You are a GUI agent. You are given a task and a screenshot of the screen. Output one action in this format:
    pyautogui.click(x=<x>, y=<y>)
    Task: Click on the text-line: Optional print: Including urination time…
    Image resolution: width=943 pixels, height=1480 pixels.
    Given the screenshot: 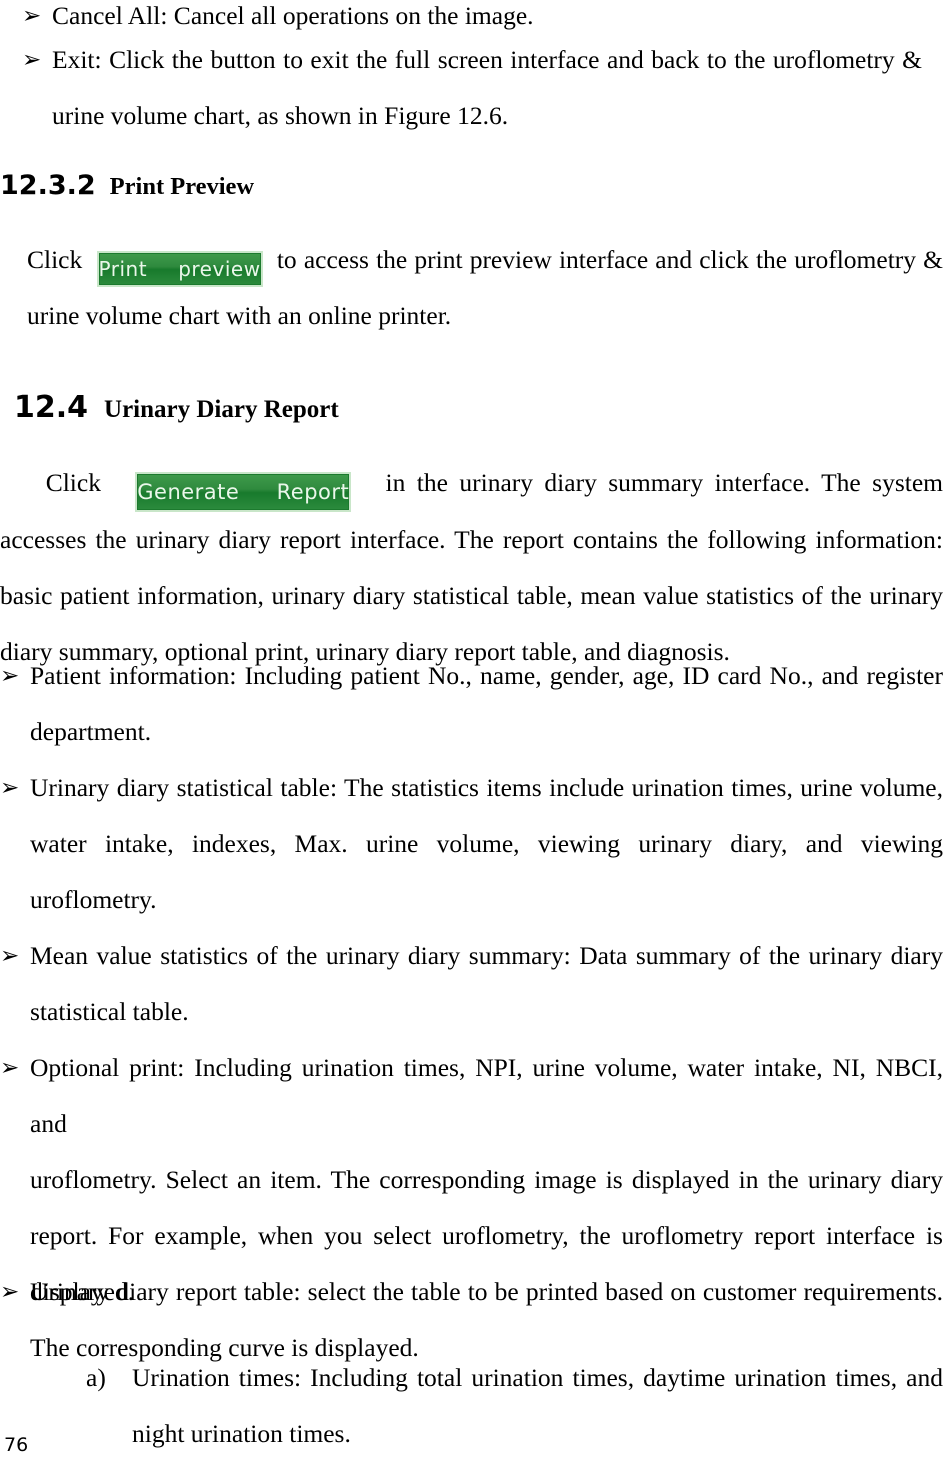 What is the action you would take?
    pyautogui.click(x=486, y=1095)
    